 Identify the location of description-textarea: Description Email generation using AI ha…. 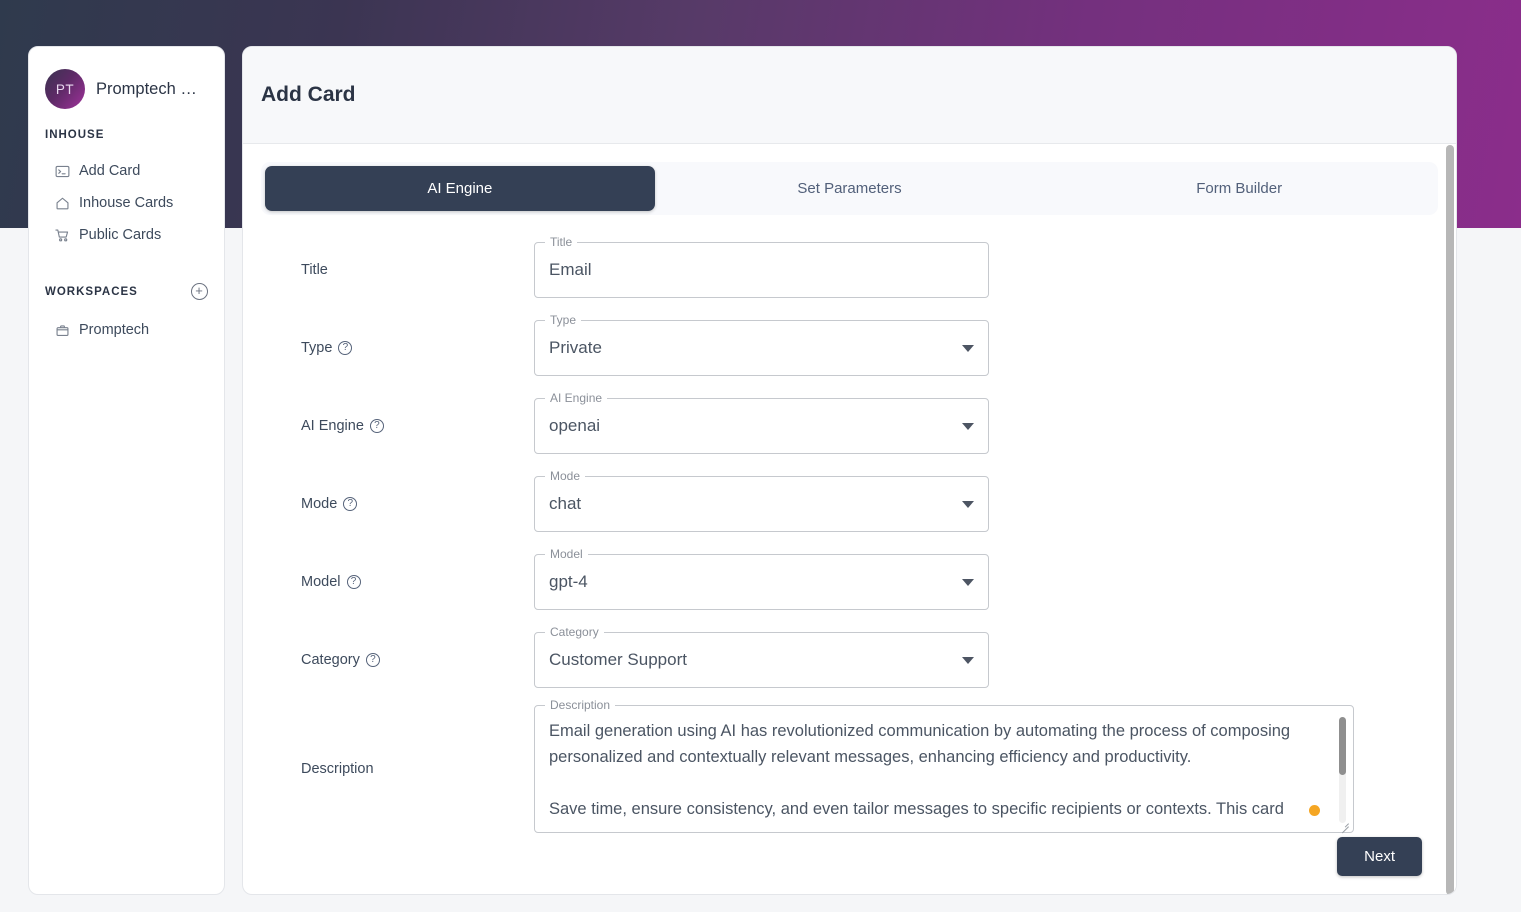
(944, 766).